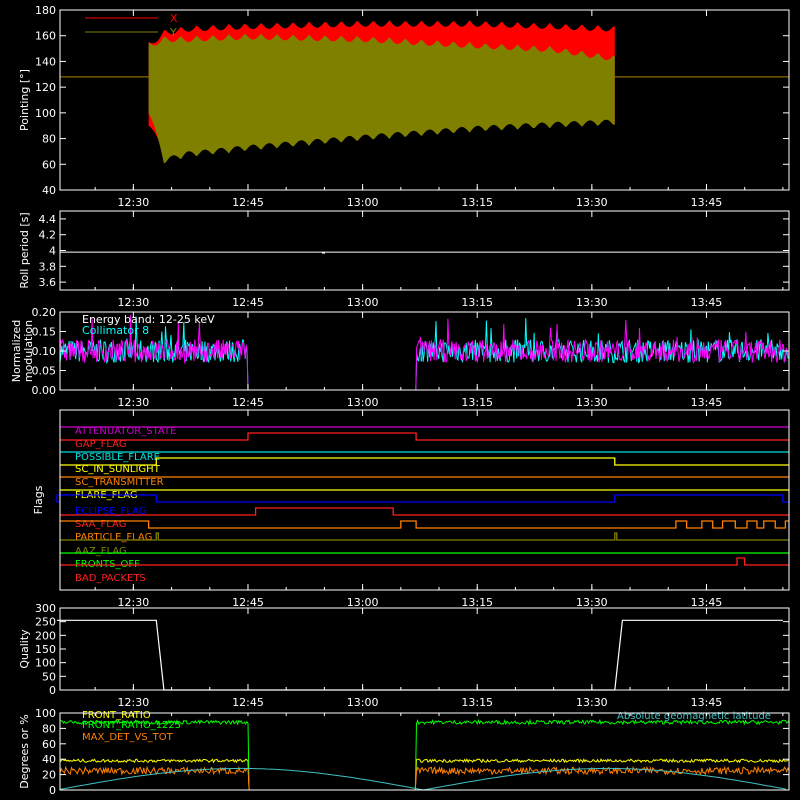  What do you see at coordinates (115, 330) in the screenshot?
I see `collimator-legend: Collimator 8` at bounding box center [115, 330].